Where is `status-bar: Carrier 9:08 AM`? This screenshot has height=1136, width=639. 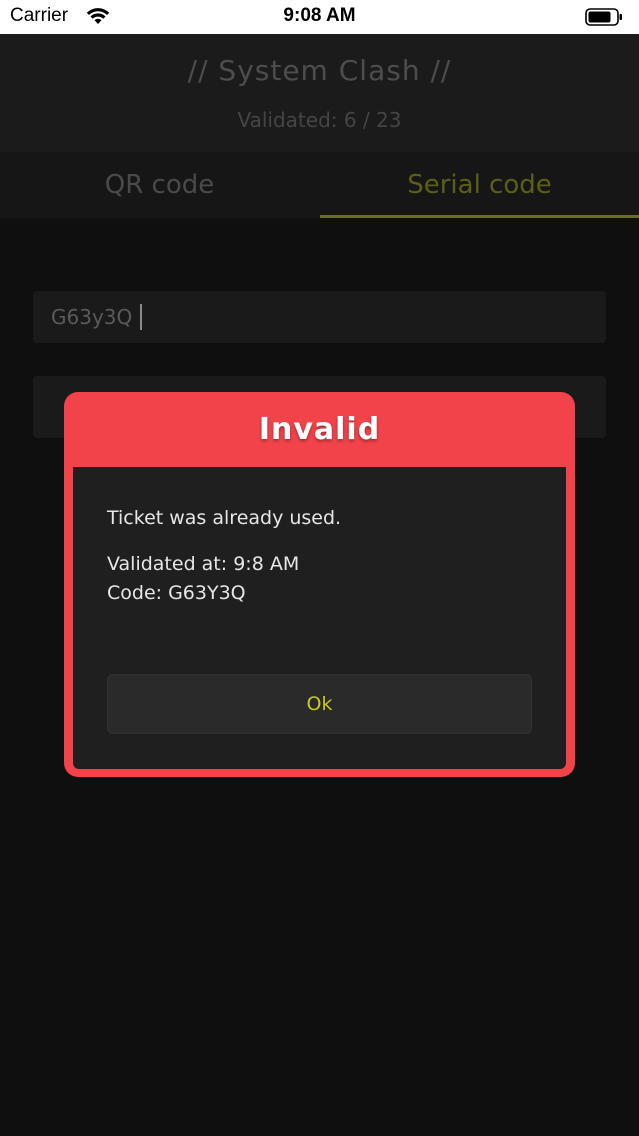 status-bar: Carrier 9:08 AM is located at coordinates (319, 17).